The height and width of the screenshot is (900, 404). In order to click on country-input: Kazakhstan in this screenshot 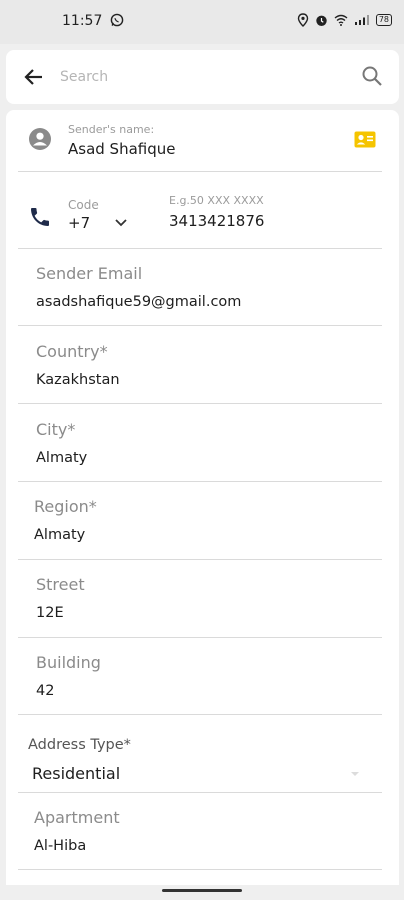, I will do `click(78, 380)`.